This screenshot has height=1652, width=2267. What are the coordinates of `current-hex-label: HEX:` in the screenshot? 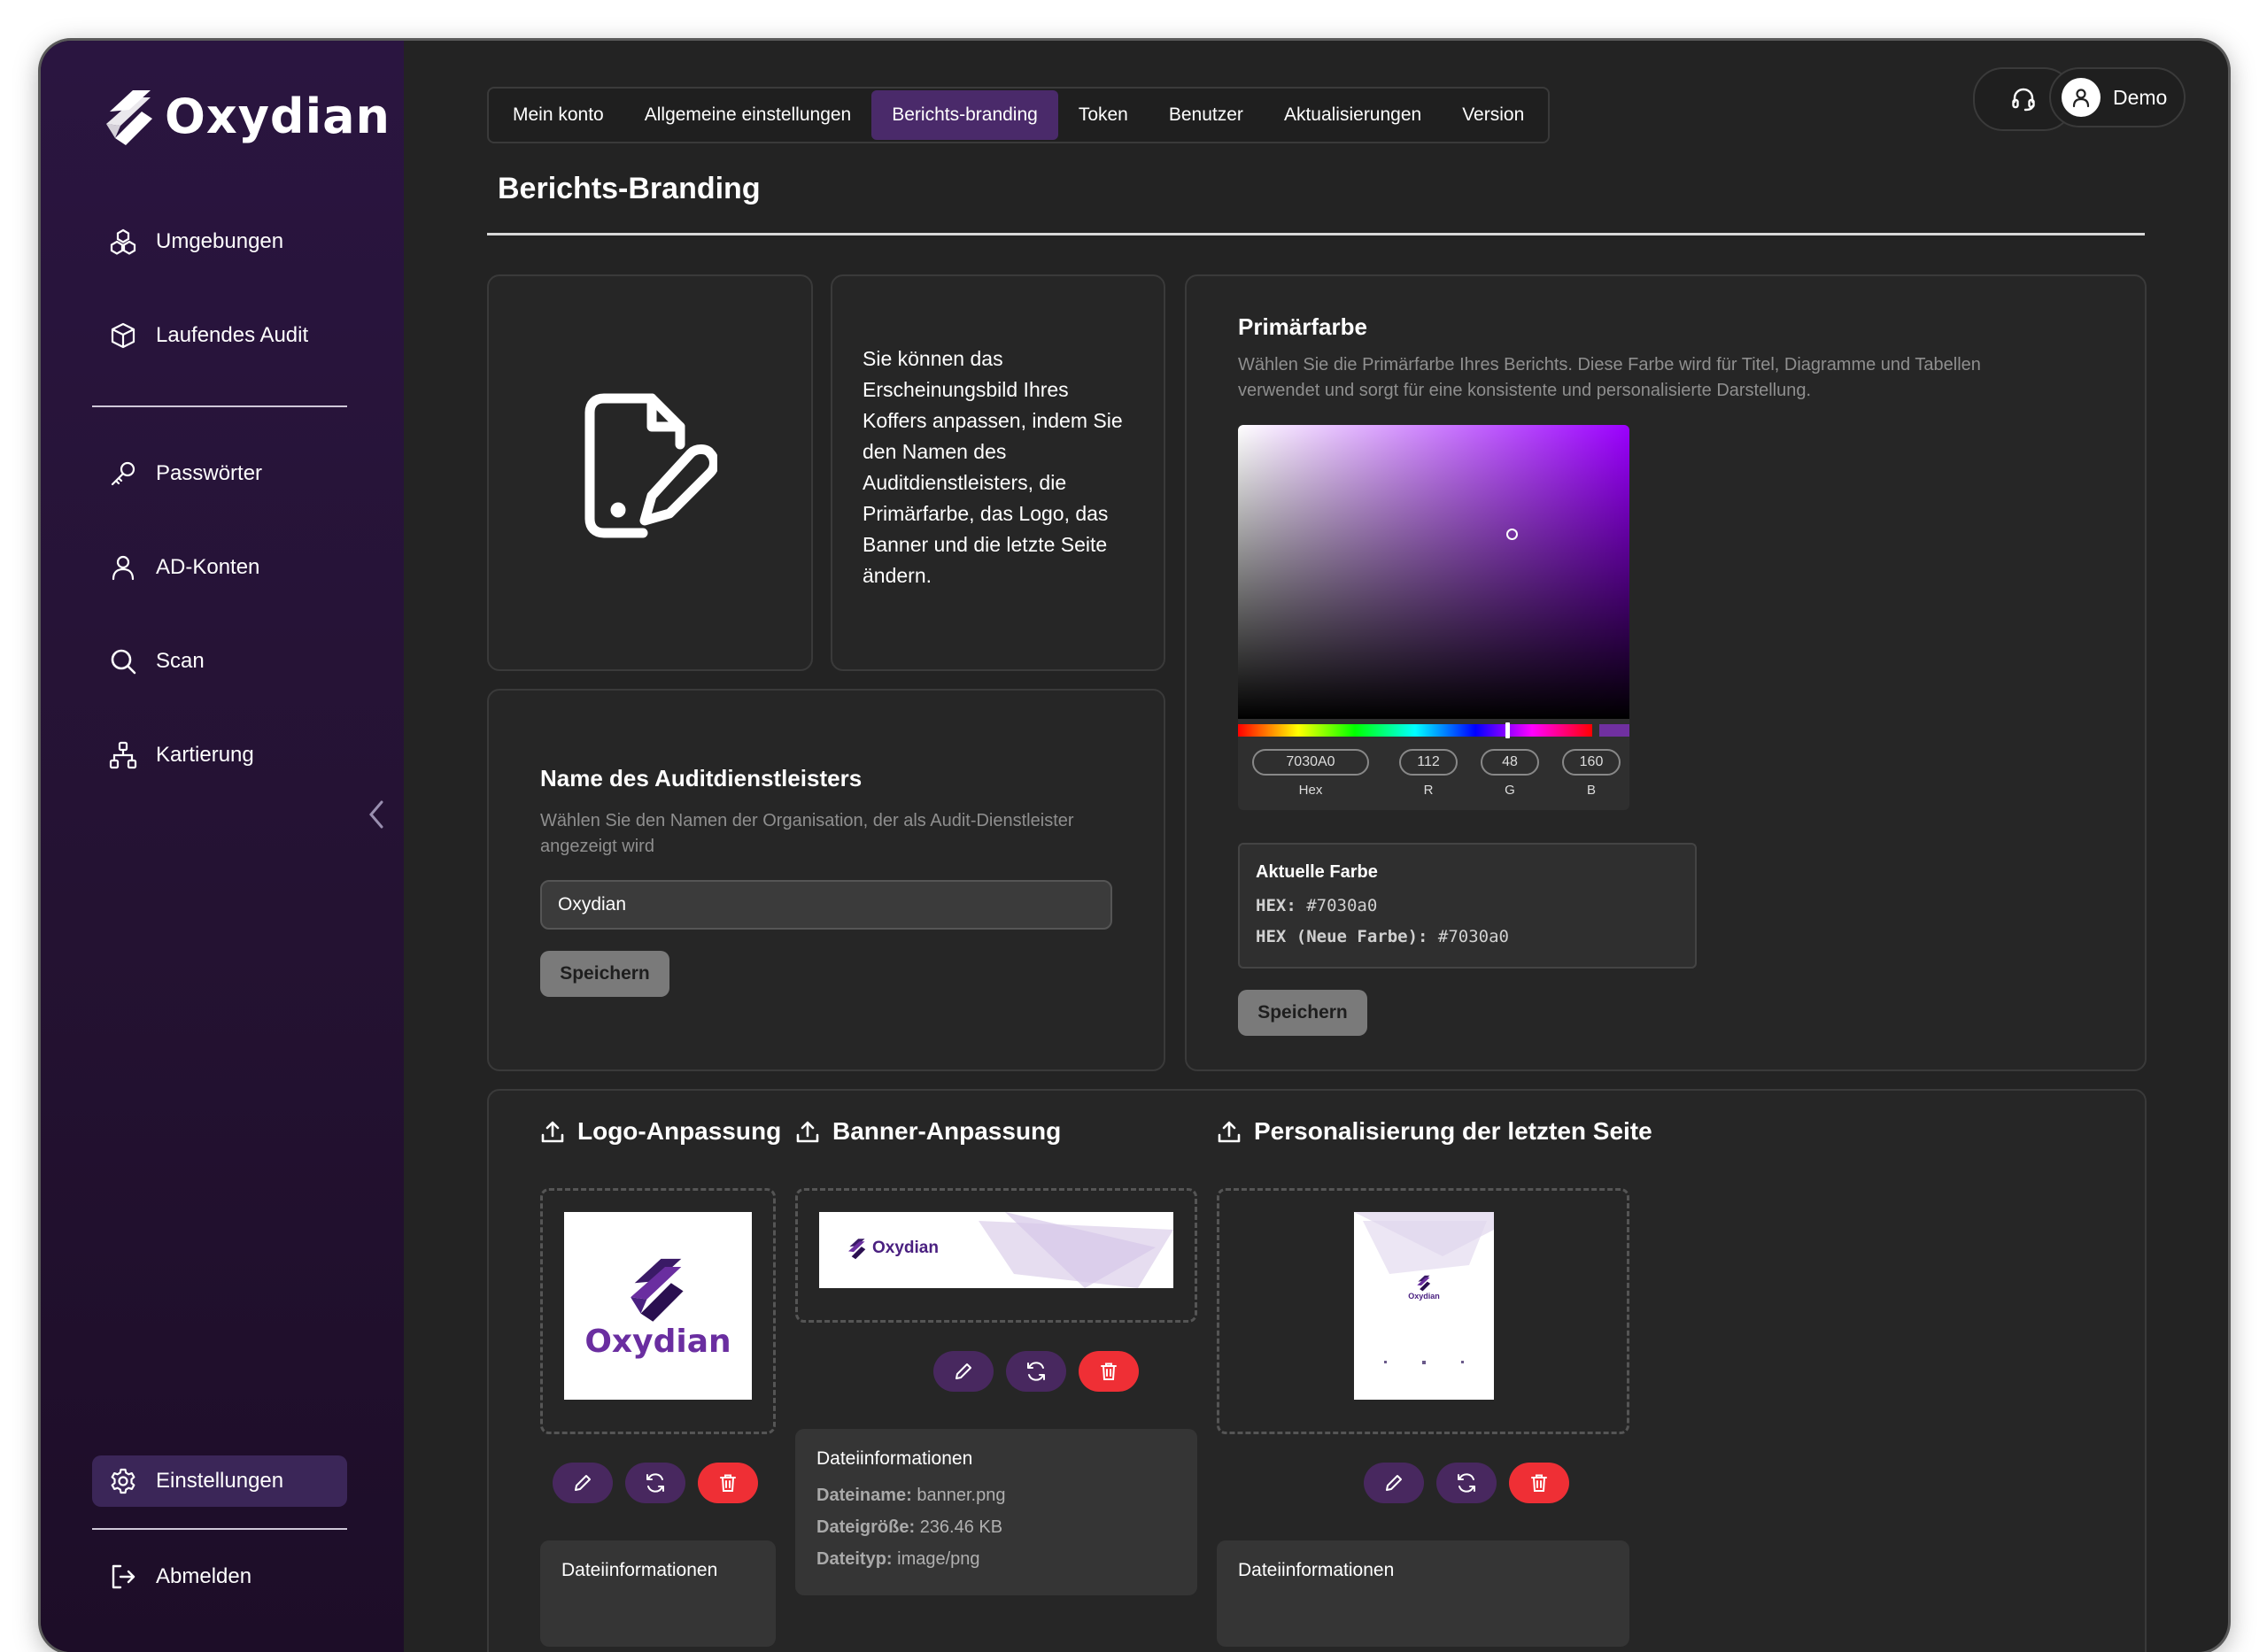 It's located at (1276, 905).